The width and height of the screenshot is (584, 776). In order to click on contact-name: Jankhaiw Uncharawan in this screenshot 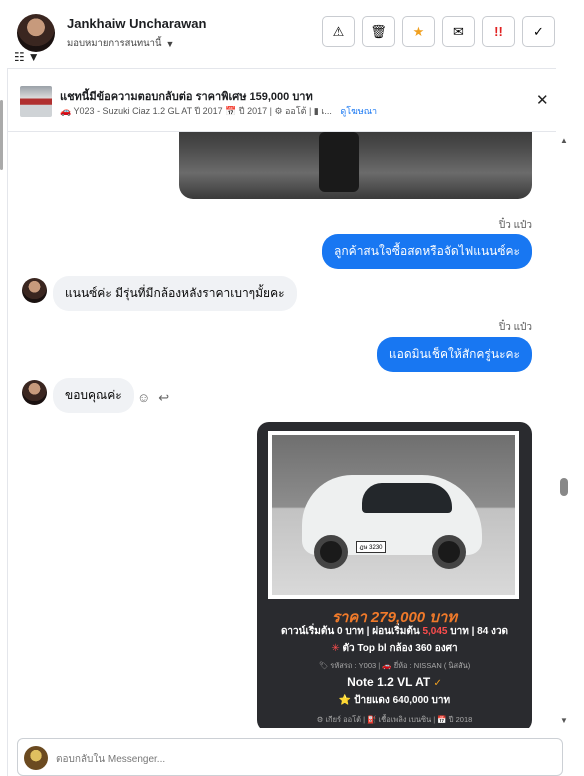, I will do `click(136, 23)`.